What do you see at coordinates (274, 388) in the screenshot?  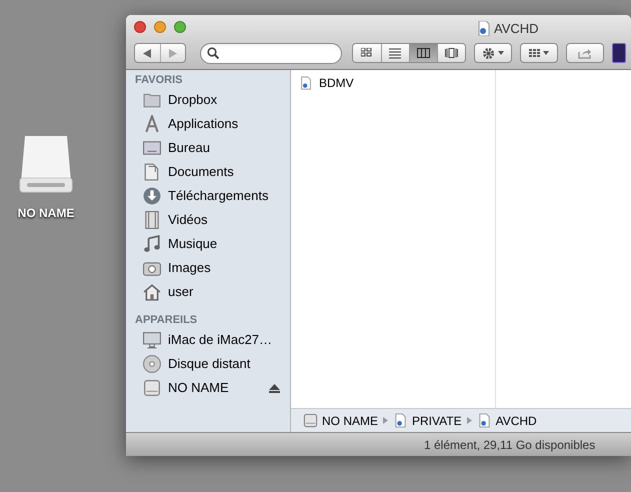 I see `eject-icon` at bounding box center [274, 388].